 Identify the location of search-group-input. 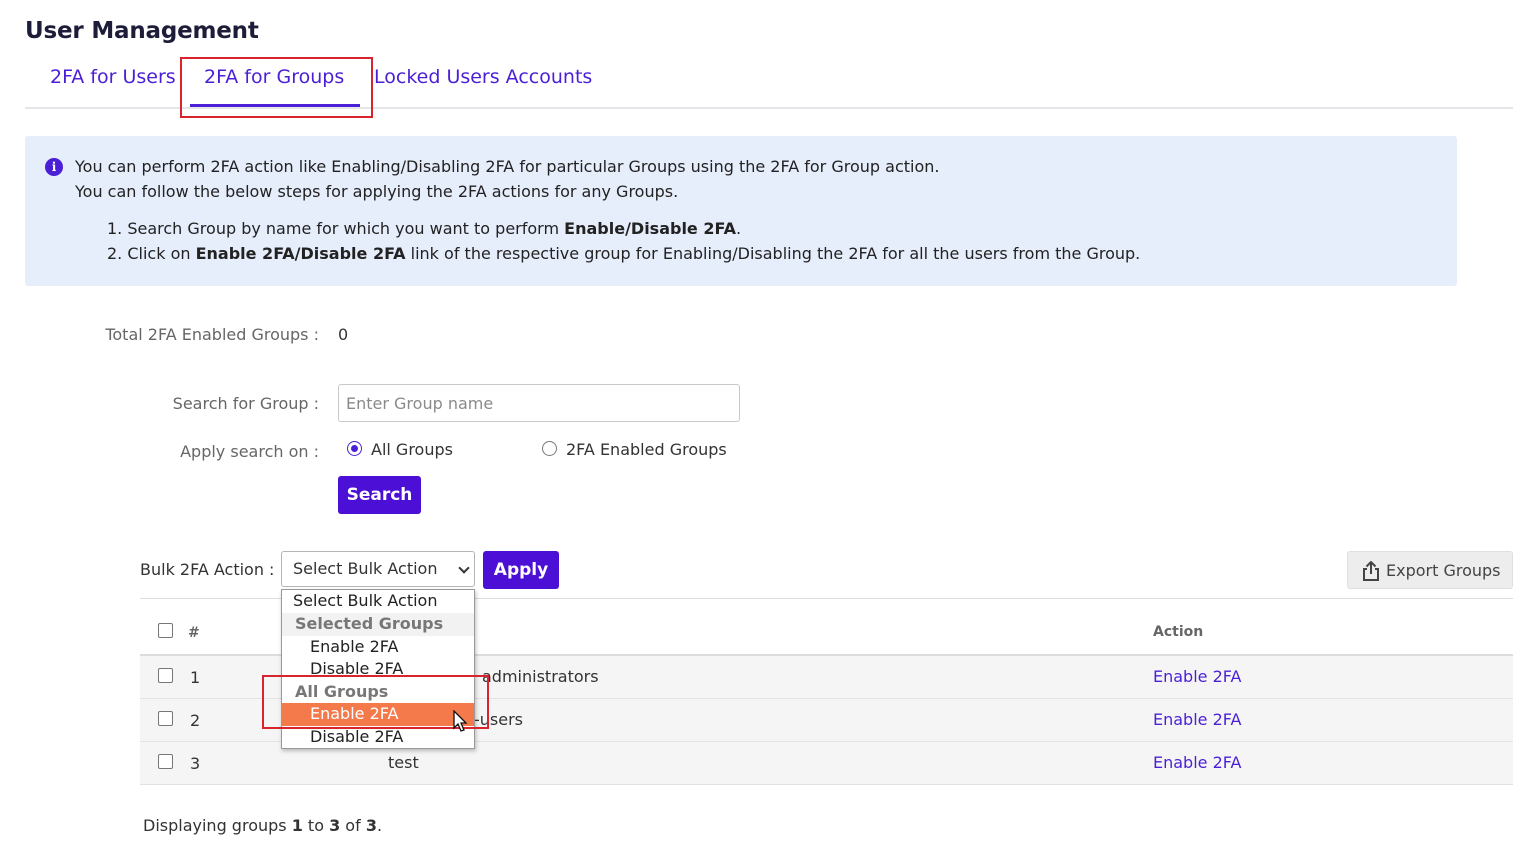
(539, 403).